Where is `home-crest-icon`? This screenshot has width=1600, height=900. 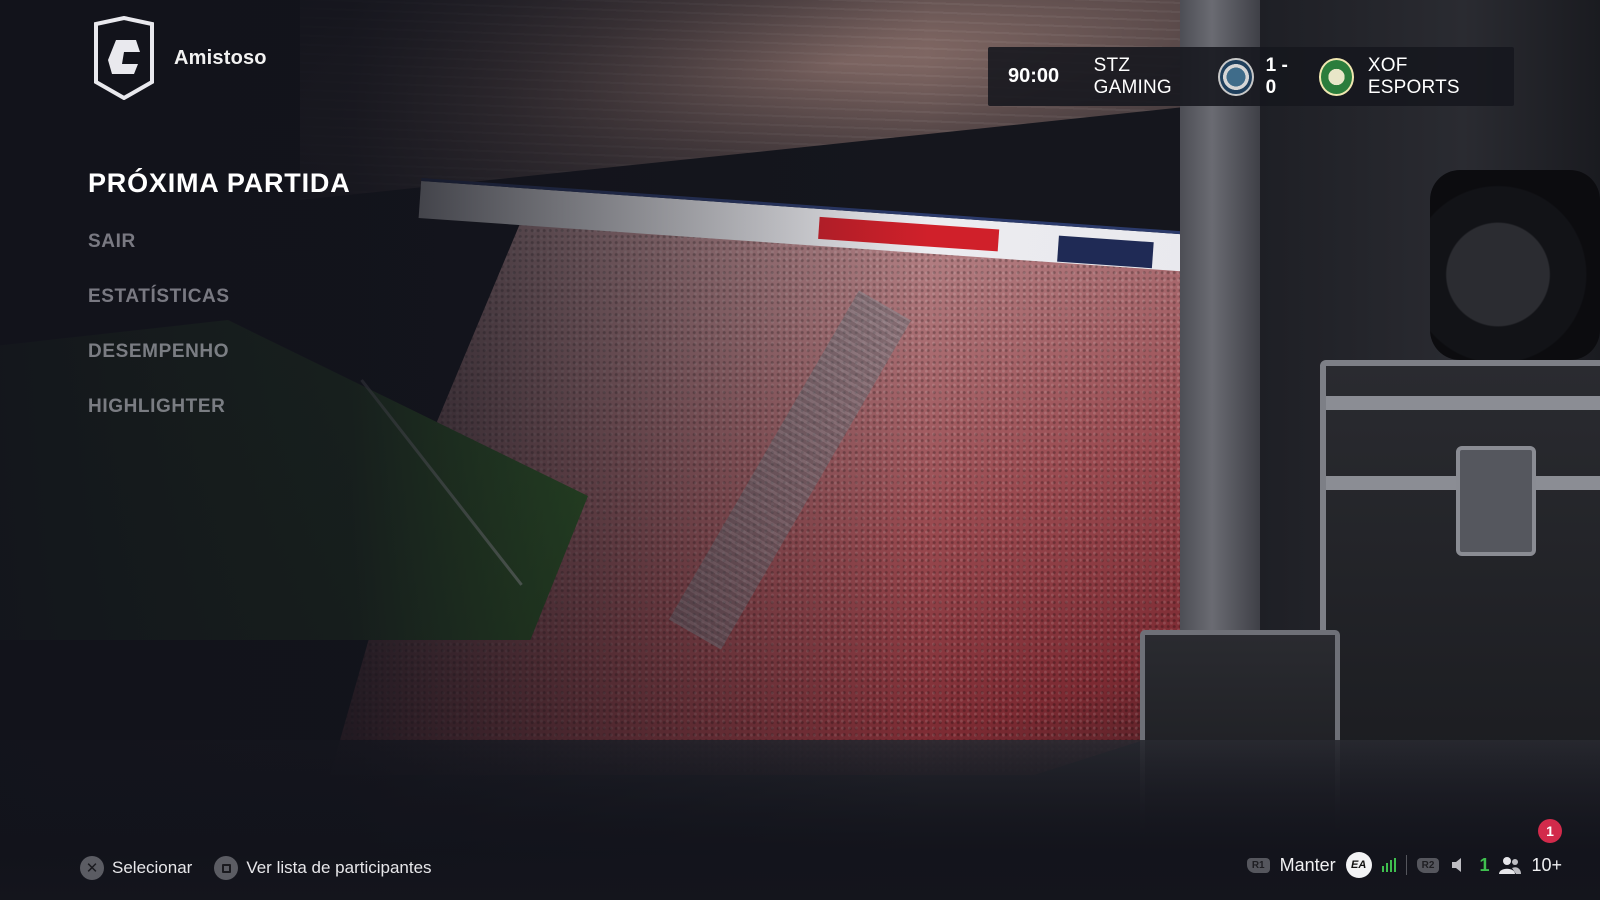 home-crest-icon is located at coordinates (1236, 76).